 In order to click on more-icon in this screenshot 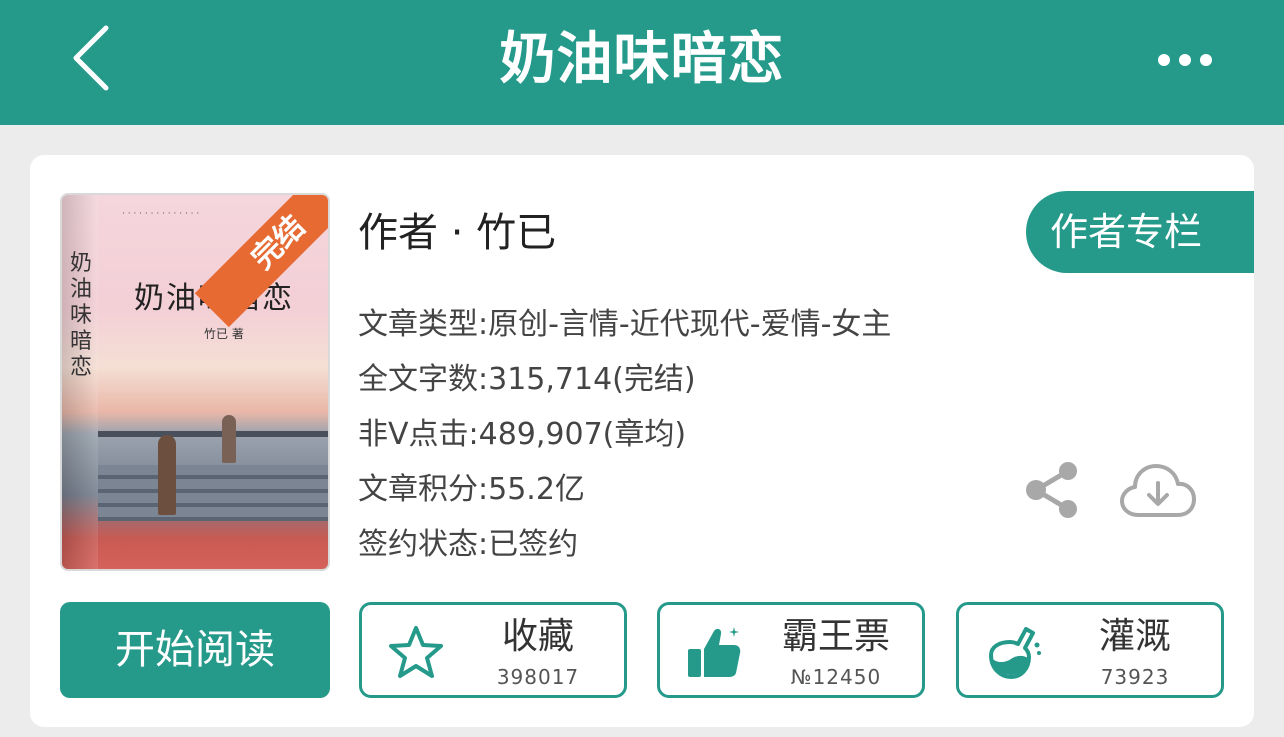, I will do `click(1185, 60)`.